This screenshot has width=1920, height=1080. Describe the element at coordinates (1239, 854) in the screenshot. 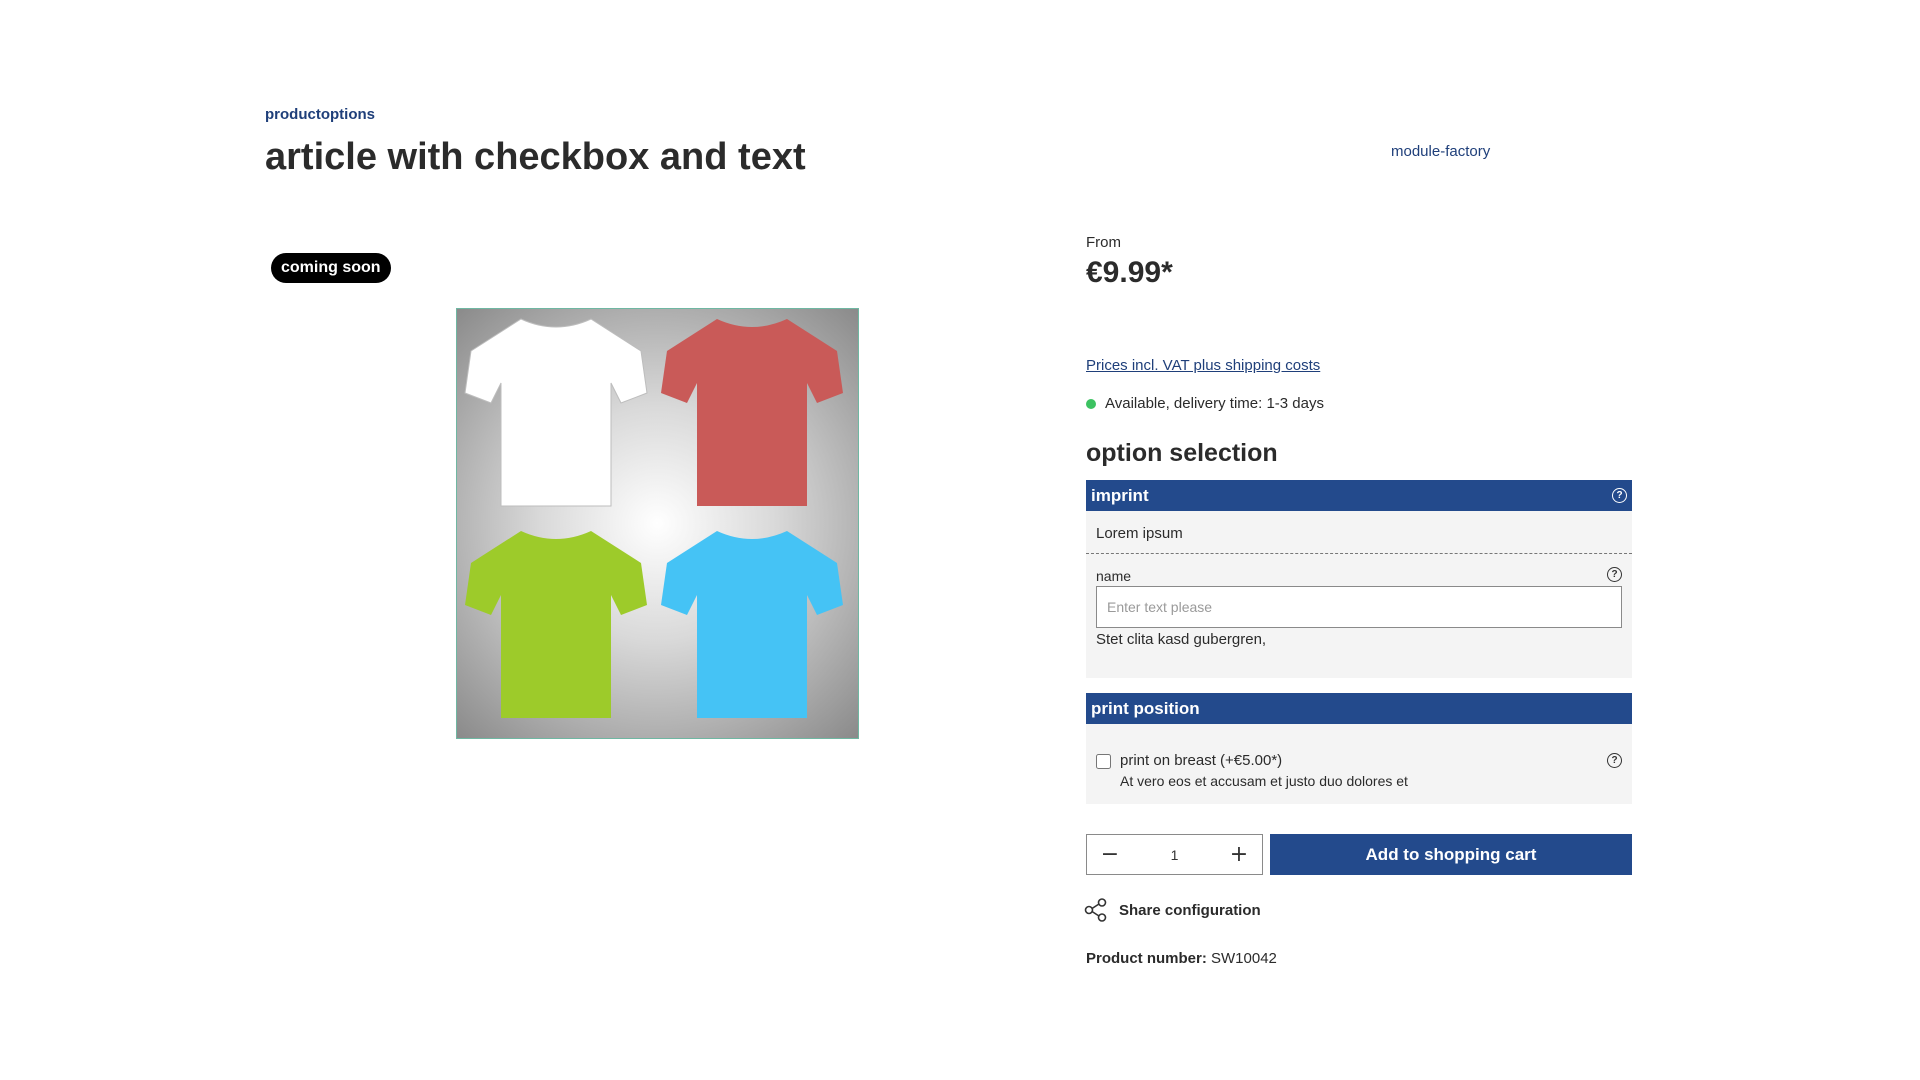

I see `increase-quantity-button: +` at that location.